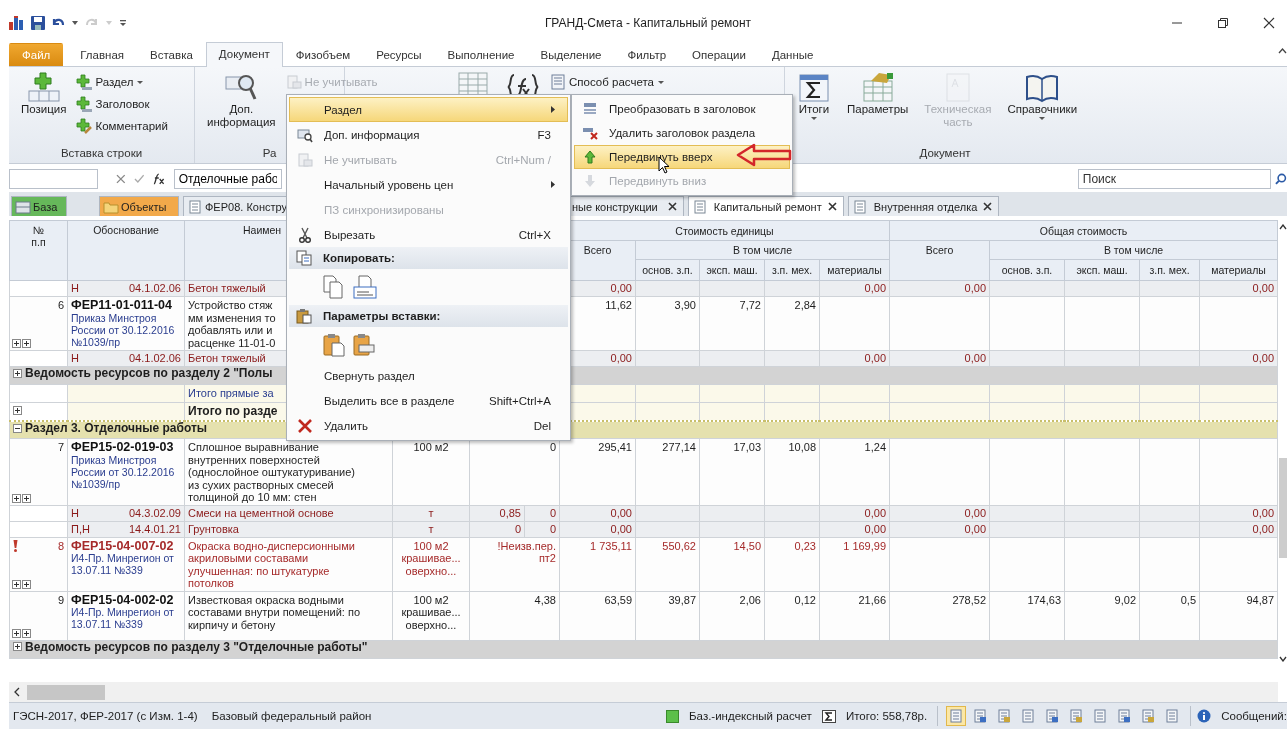  What do you see at coordinates (274, 612) in the screenshot?
I see `table-cell: Известковая окраска водными составами внутри помещений: по кирпичу и бетону` at bounding box center [274, 612].